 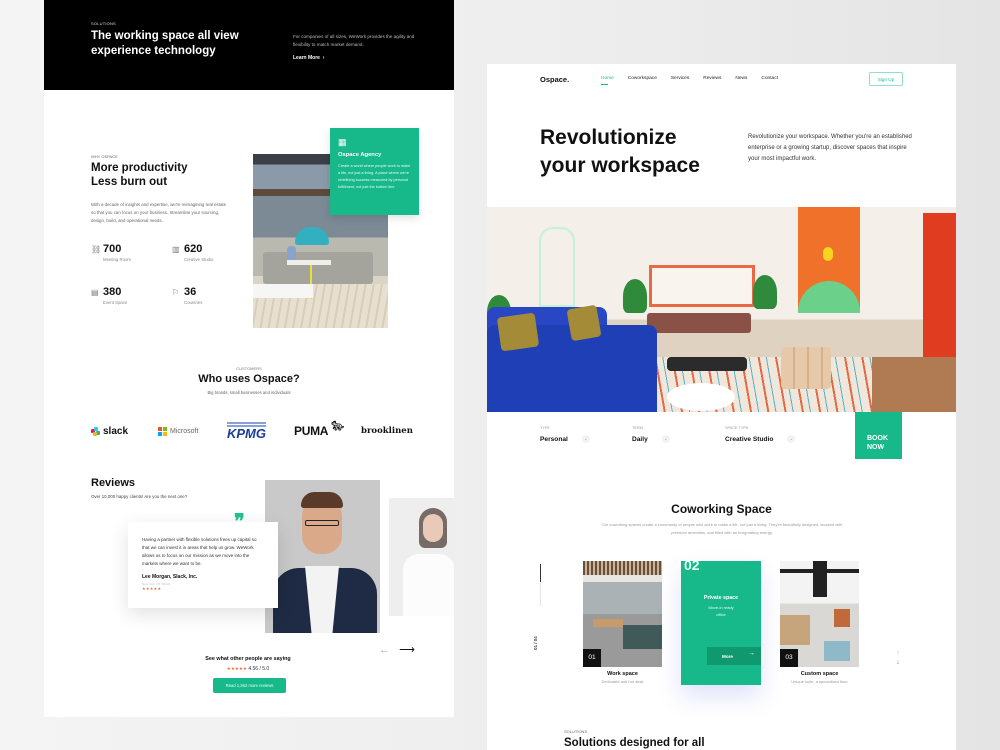 I want to click on photo-coffee-table, so click(x=707, y=364).